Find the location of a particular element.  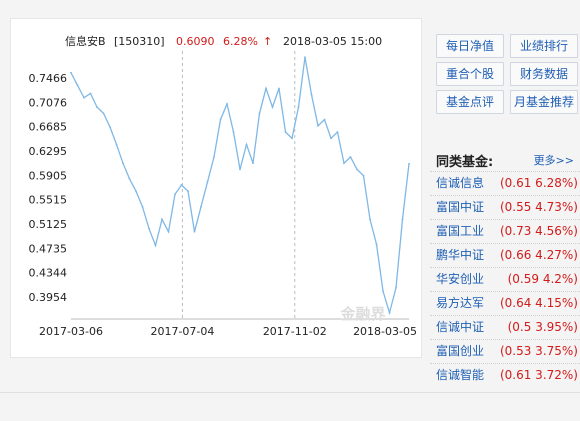

y-tick-label: 0.5125 is located at coordinates (48, 224).